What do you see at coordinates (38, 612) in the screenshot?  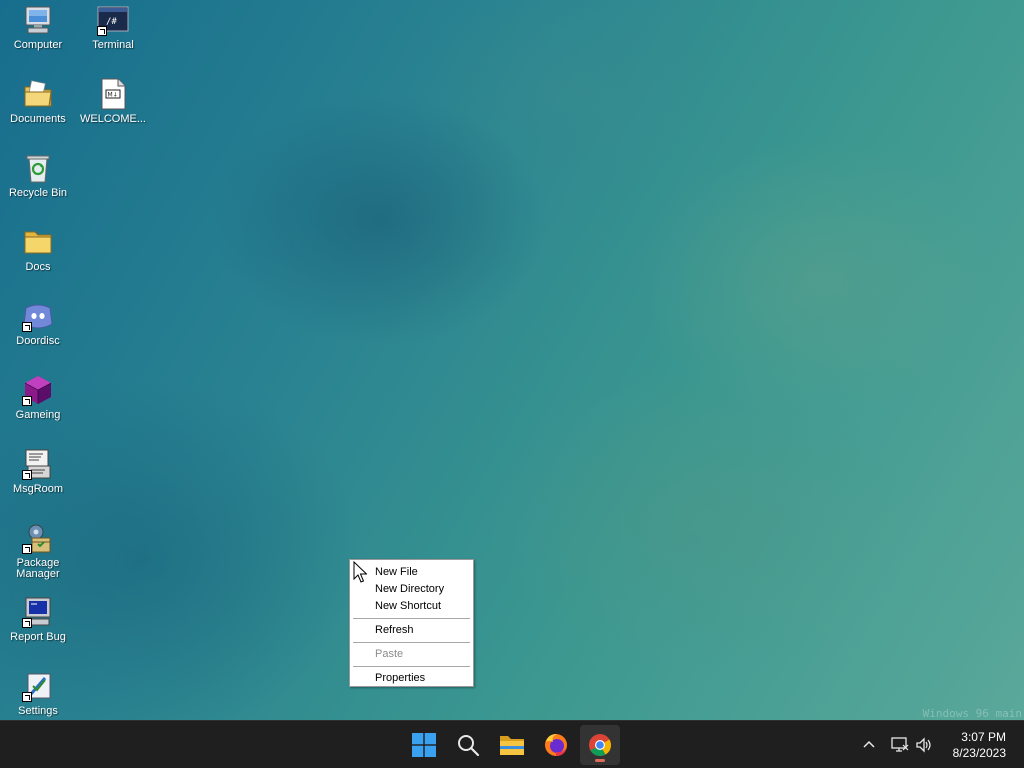 I see `report-bug-icon` at bounding box center [38, 612].